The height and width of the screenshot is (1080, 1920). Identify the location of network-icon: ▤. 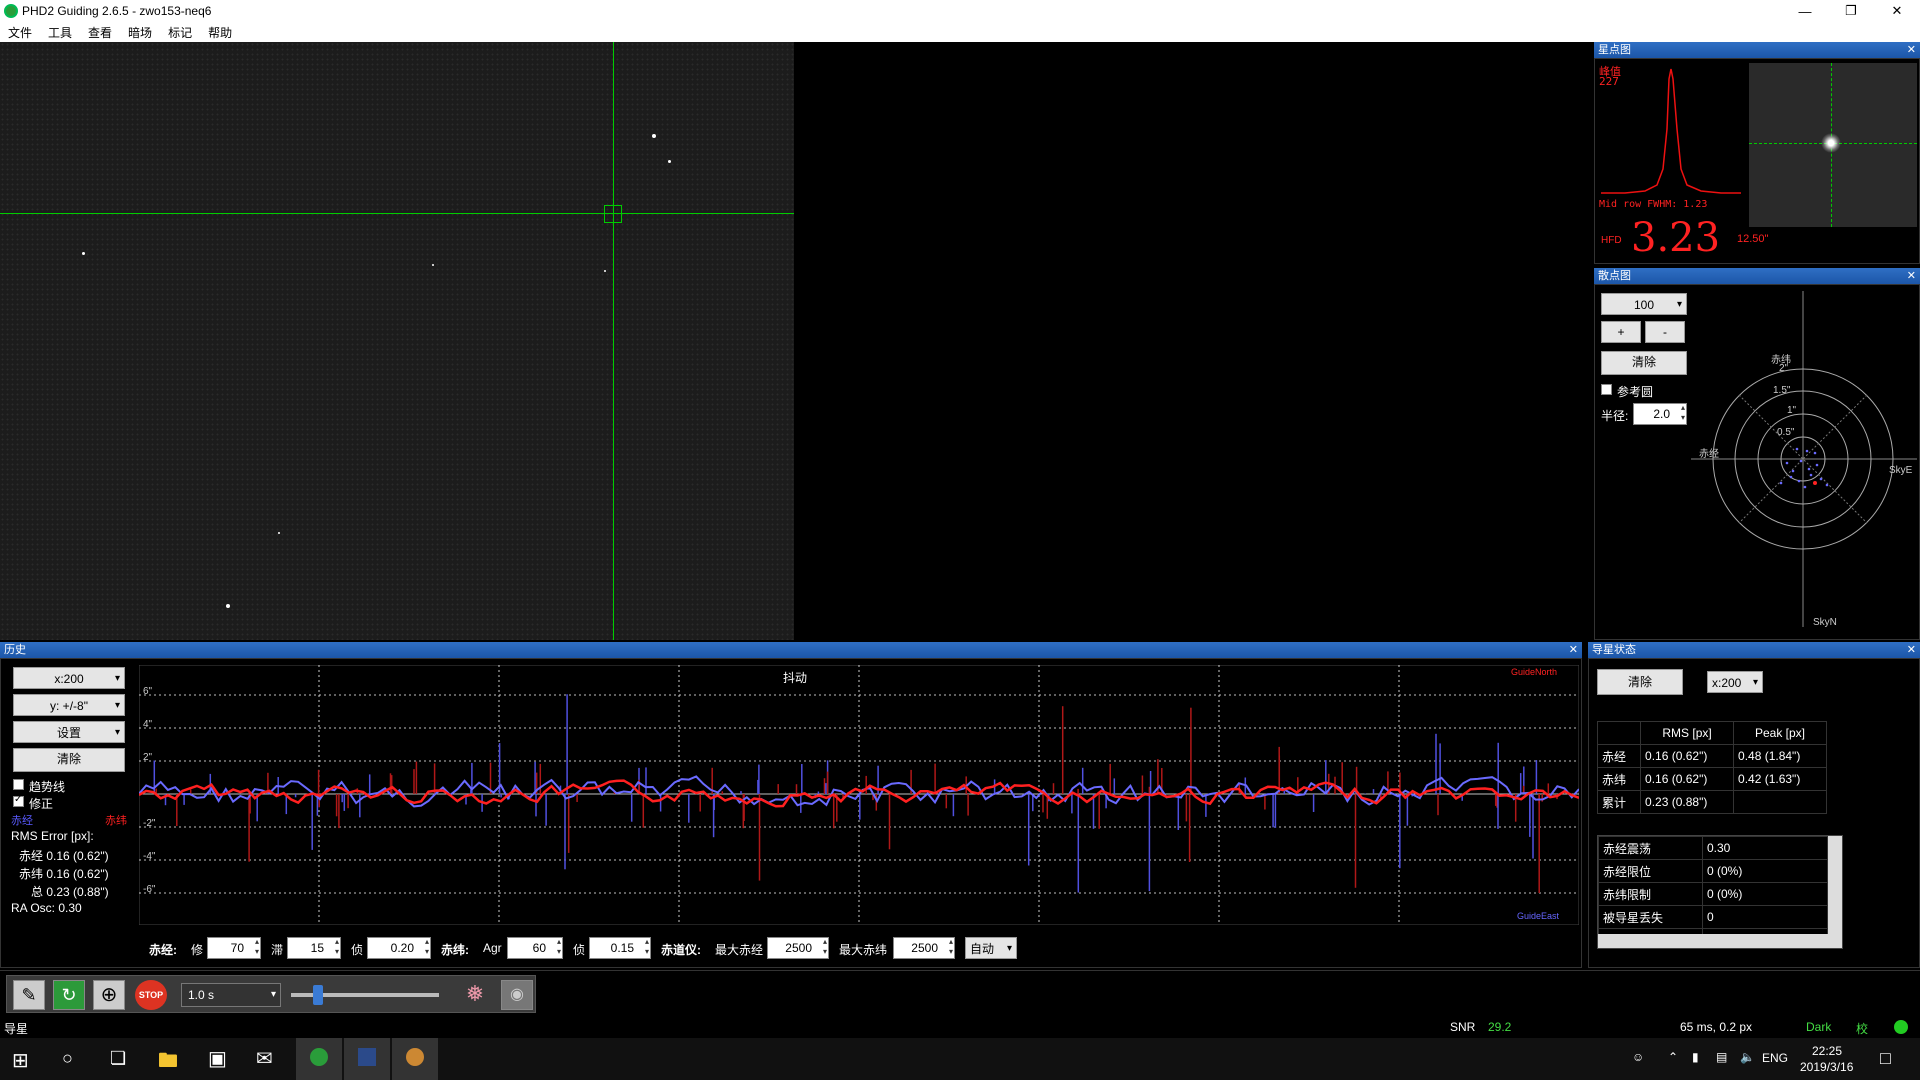
(1721, 1057).